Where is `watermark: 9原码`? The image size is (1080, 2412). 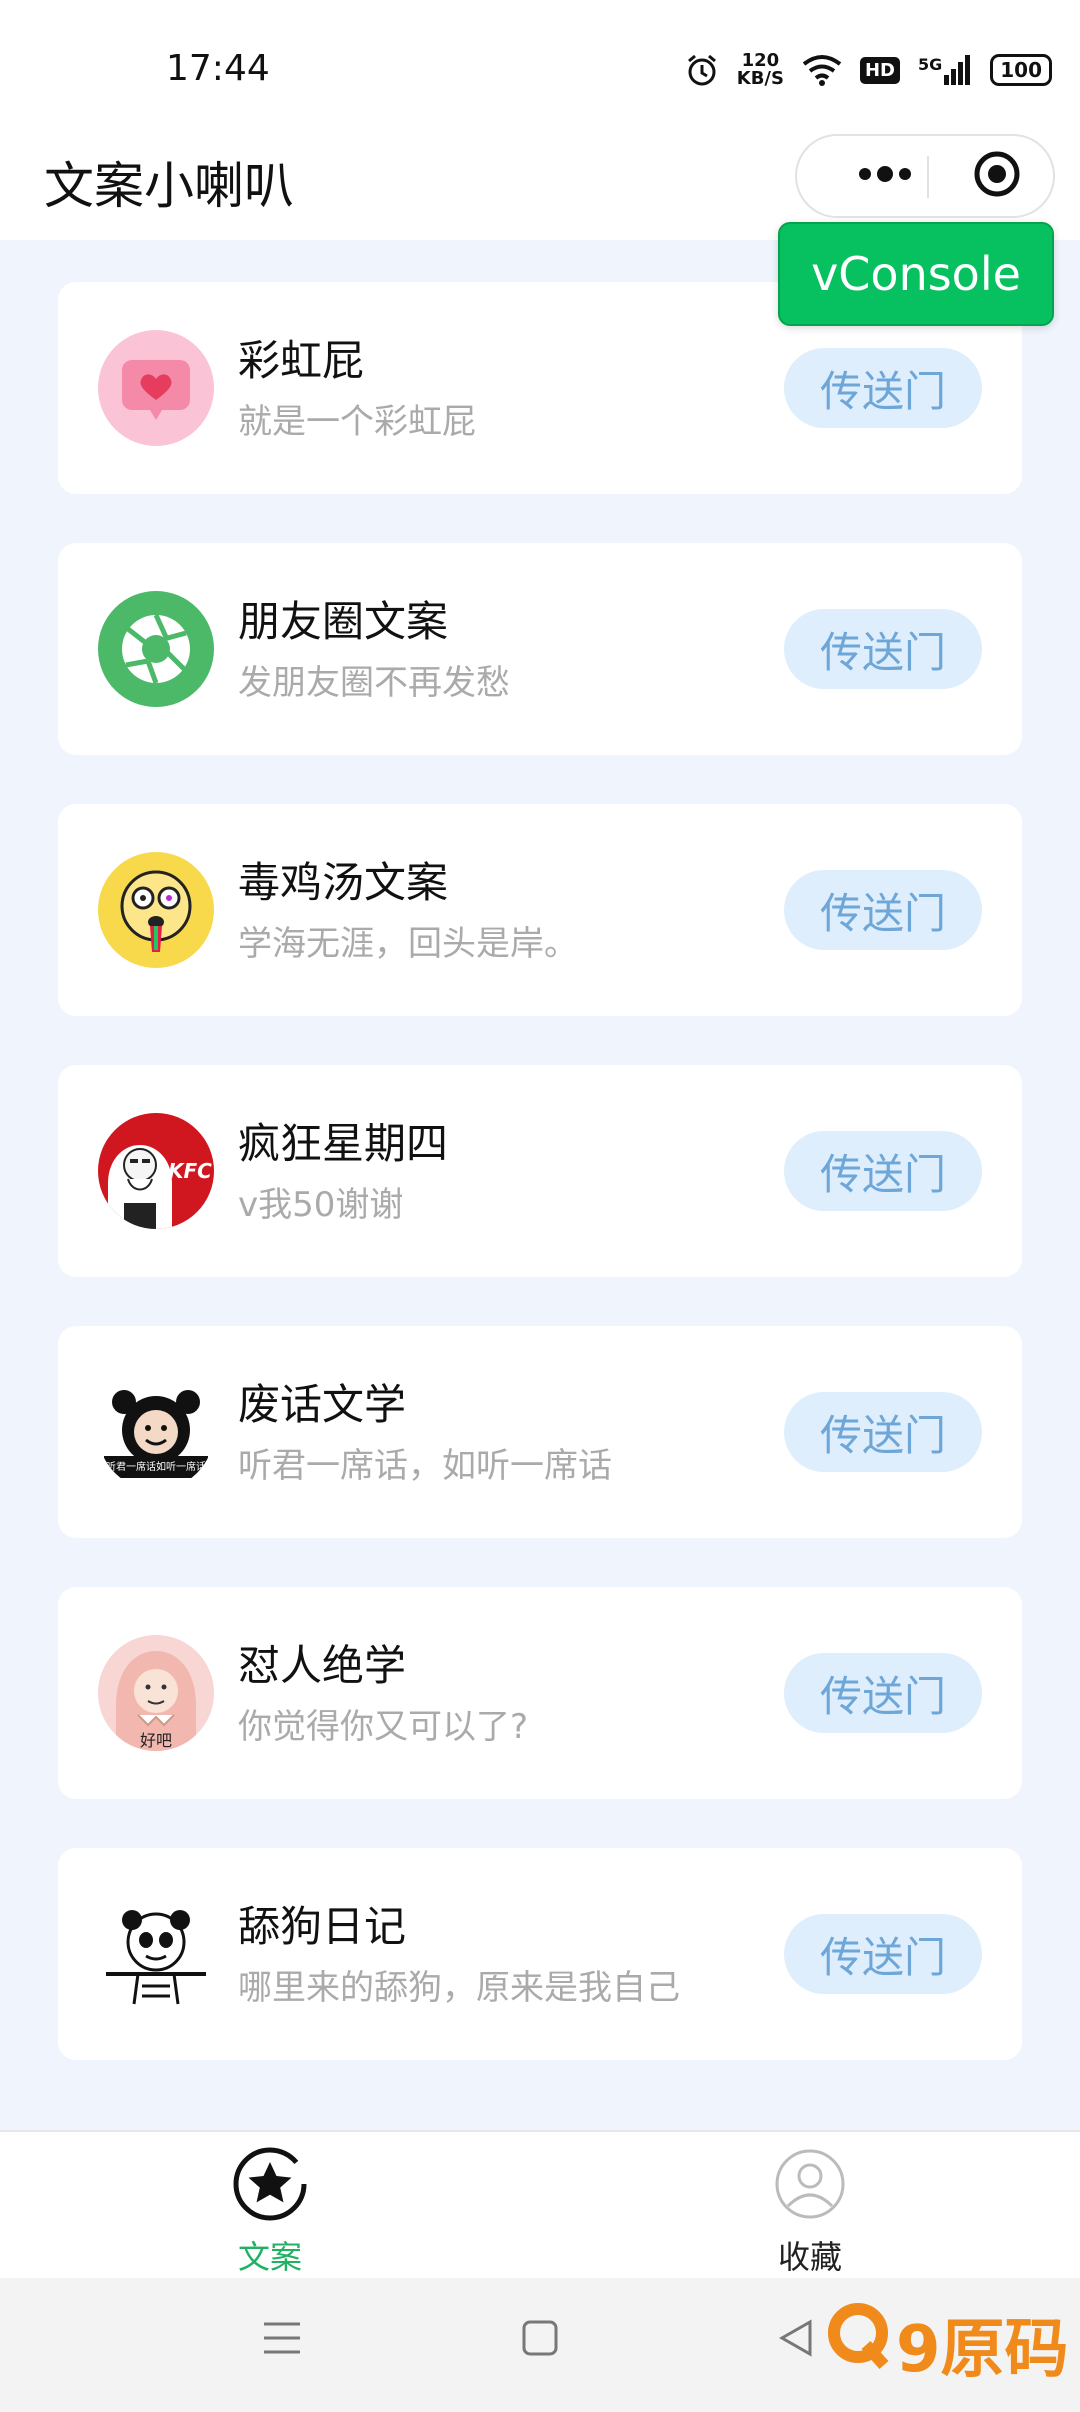
watermark: 9原码 is located at coordinates (947, 2344).